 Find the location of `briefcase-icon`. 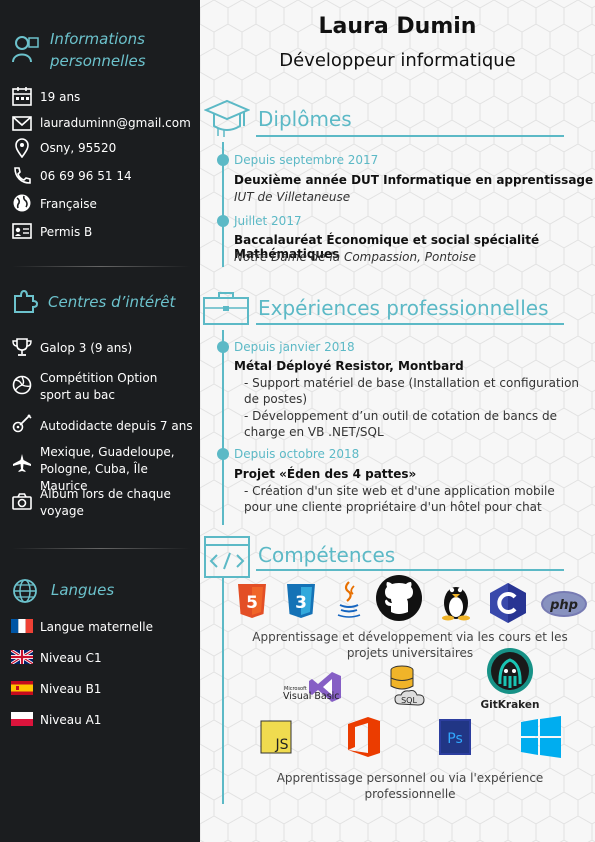

briefcase-icon is located at coordinates (226, 308).